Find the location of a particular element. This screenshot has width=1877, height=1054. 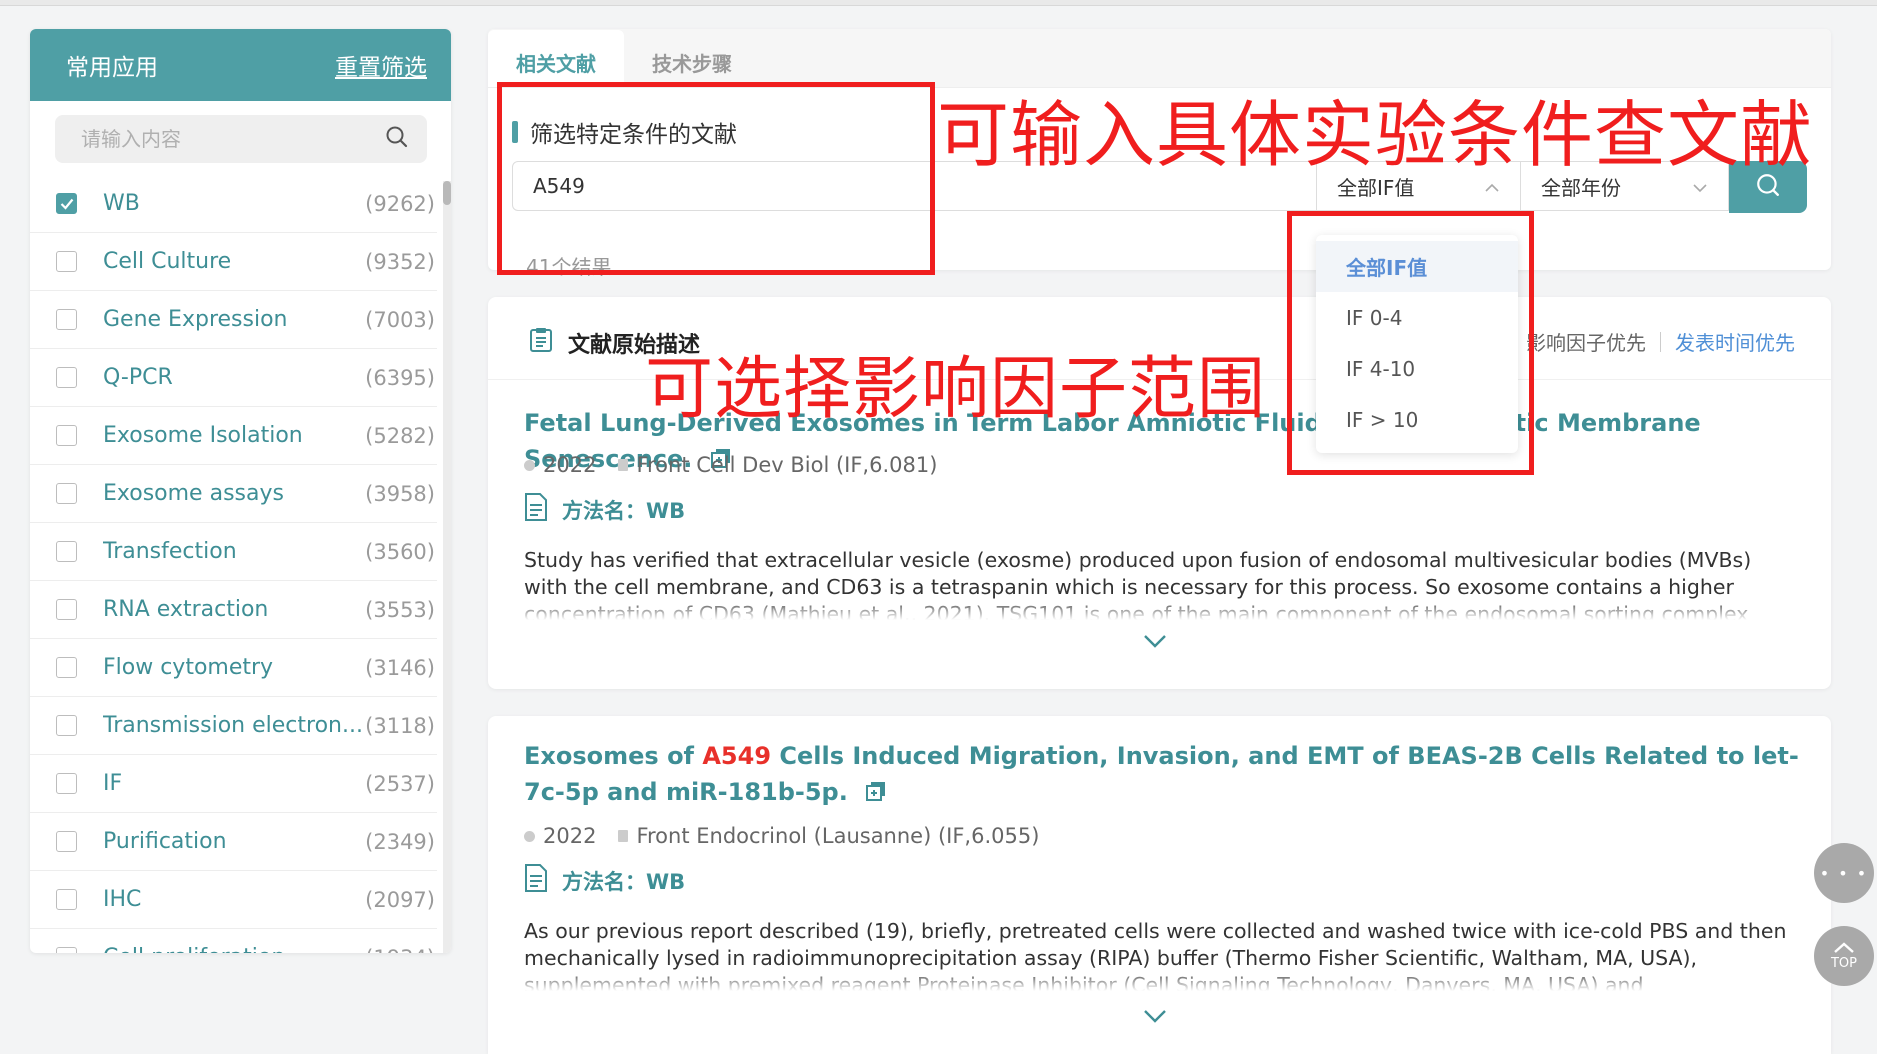

sidebar-item-label: Cell proliferation is located at coordinates (234, 949).